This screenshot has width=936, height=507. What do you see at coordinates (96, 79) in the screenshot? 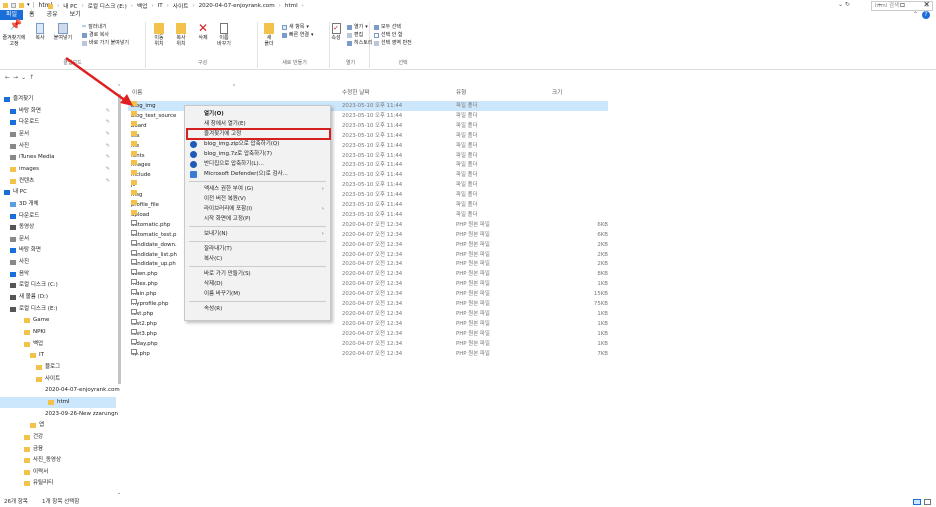
I see `arrow-shaft` at bounding box center [96, 79].